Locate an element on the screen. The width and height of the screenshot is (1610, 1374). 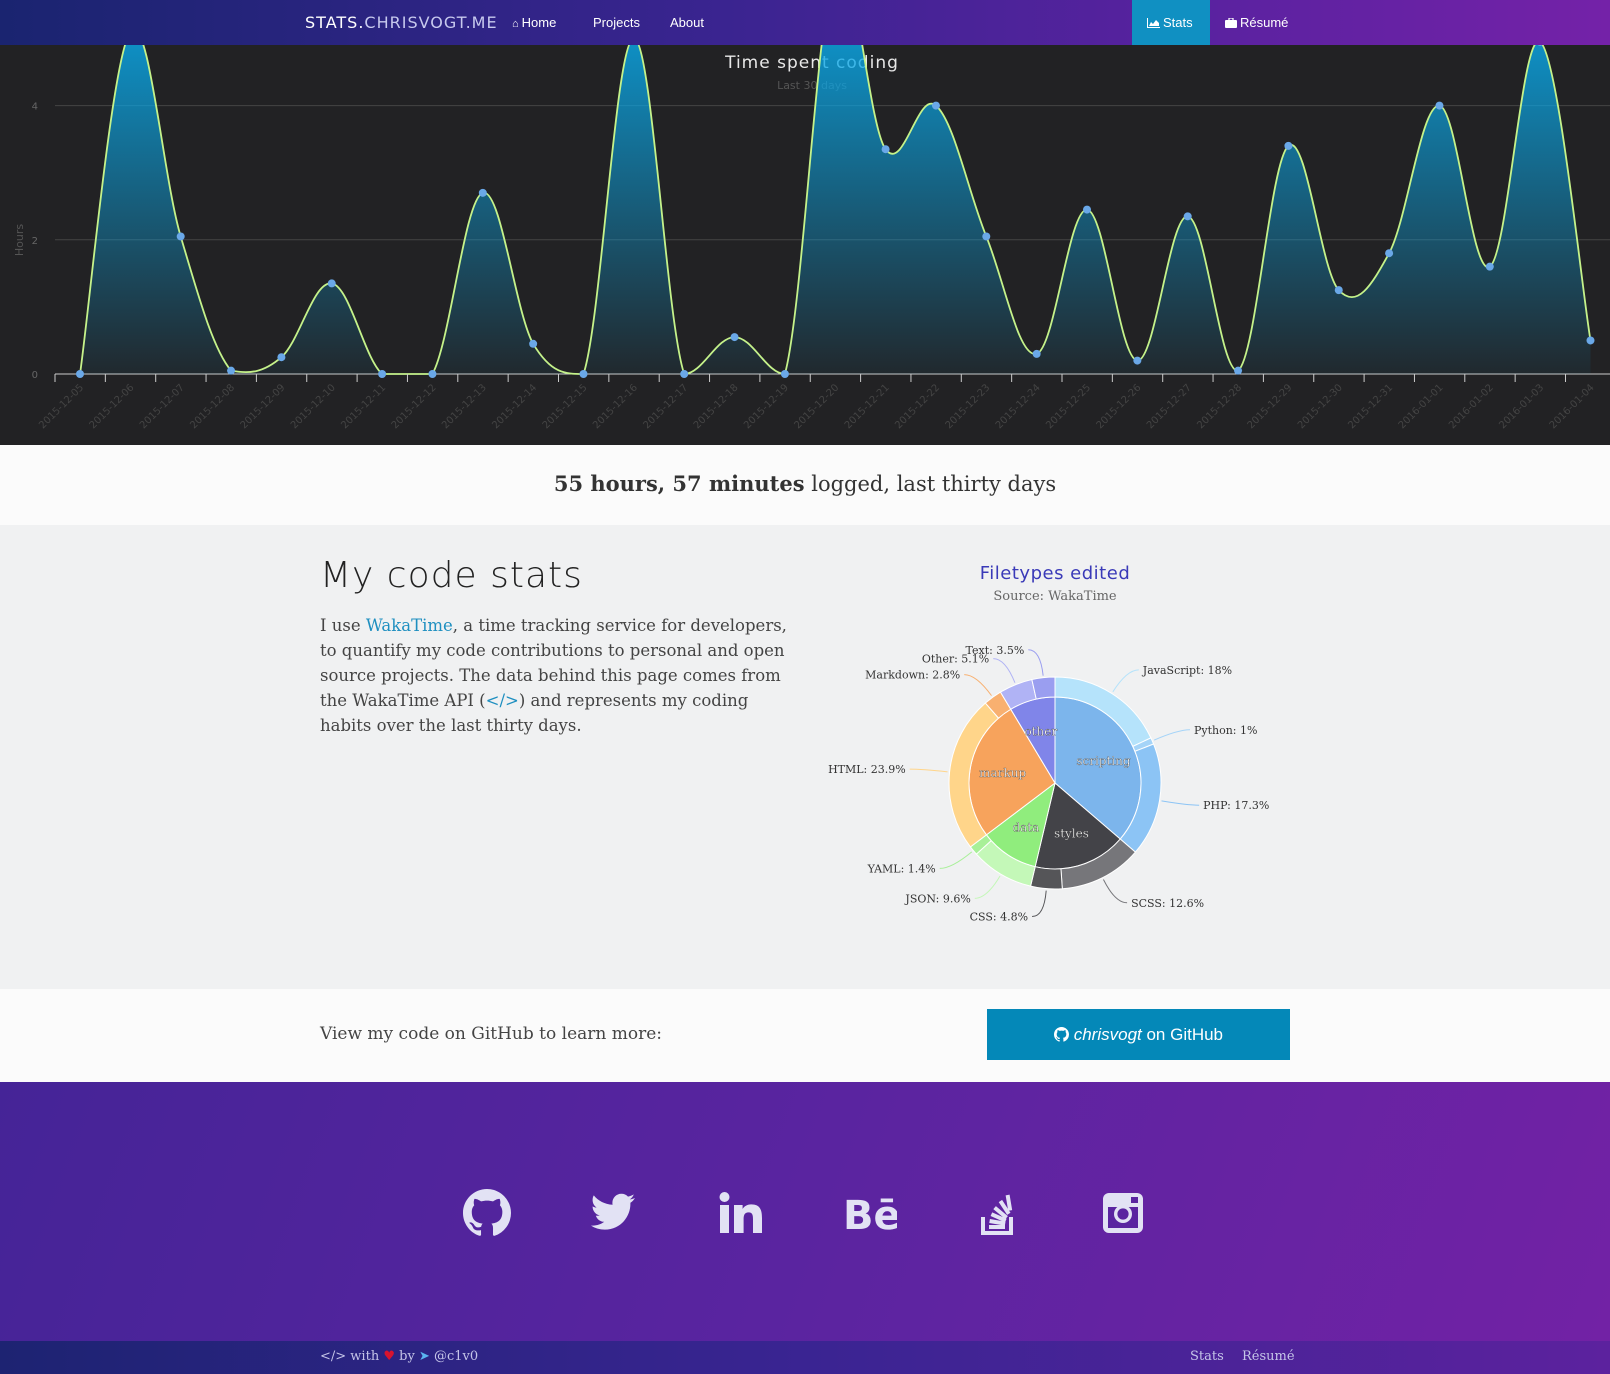
outer-slice-label: PHP: 17.3% is located at coordinates (1236, 805).